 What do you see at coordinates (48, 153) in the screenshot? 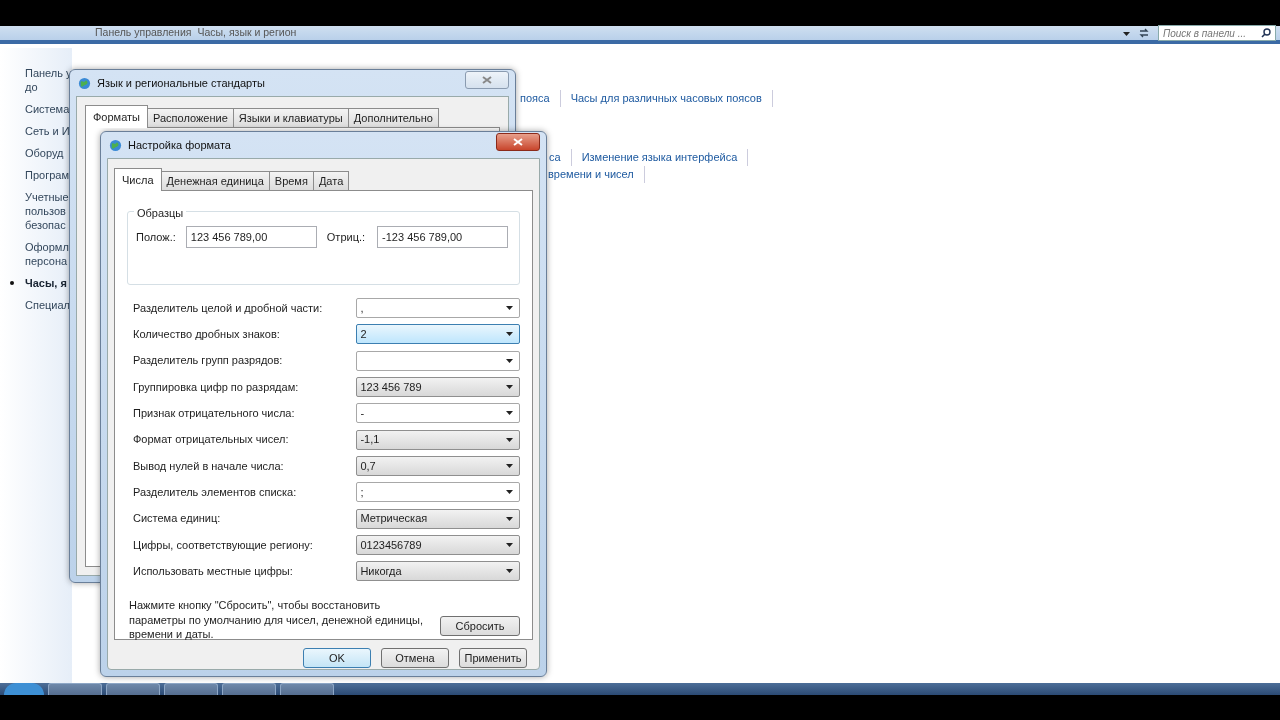
I see `sidebar-item: Оборуд` at bounding box center [48, 153].